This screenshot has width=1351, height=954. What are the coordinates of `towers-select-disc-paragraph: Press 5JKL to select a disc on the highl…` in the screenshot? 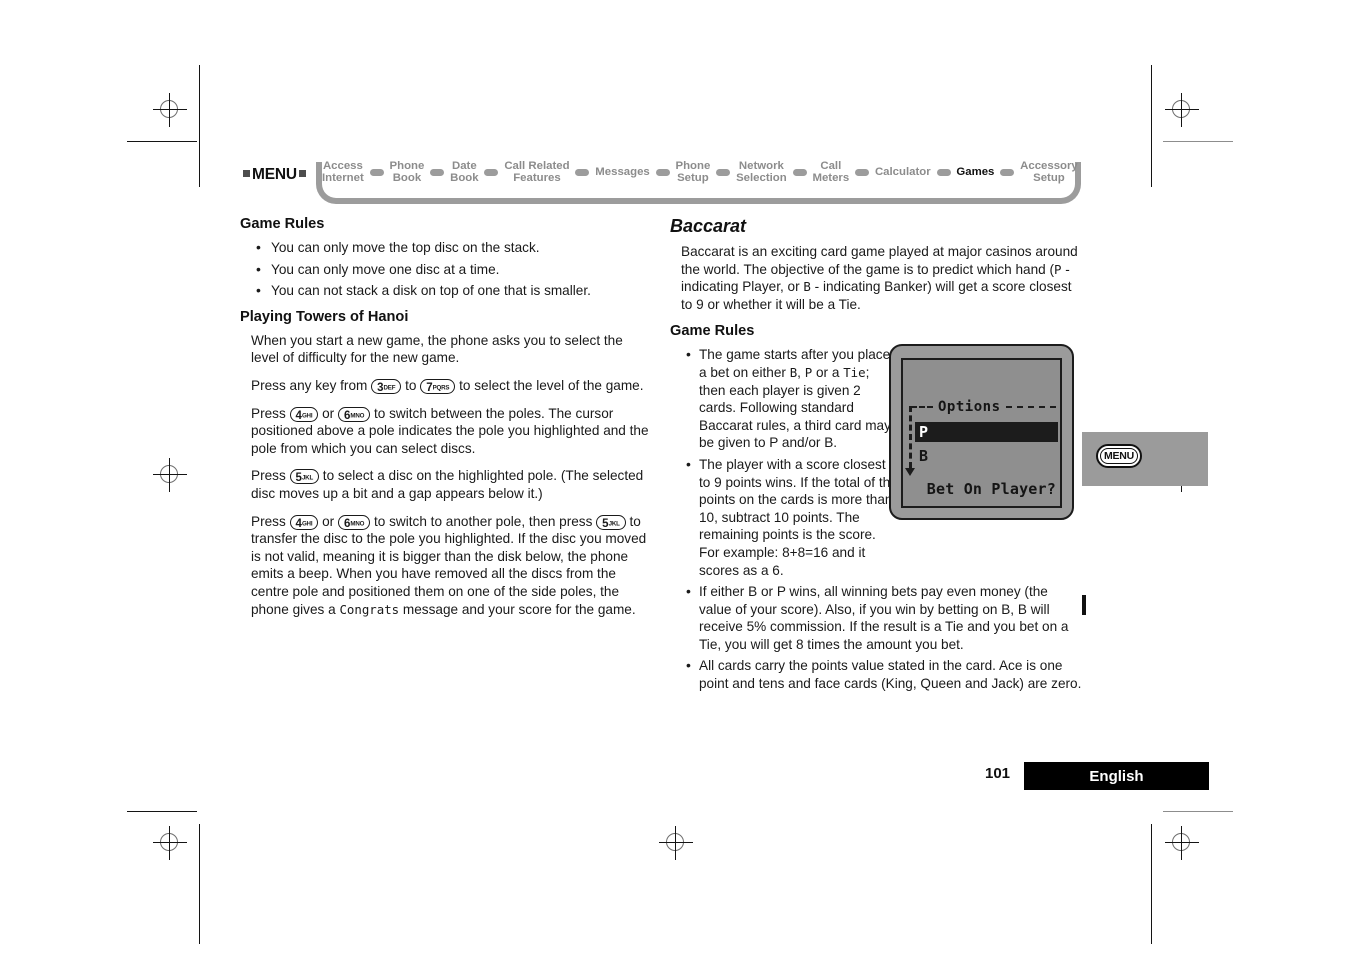 It's located at (446, 484).